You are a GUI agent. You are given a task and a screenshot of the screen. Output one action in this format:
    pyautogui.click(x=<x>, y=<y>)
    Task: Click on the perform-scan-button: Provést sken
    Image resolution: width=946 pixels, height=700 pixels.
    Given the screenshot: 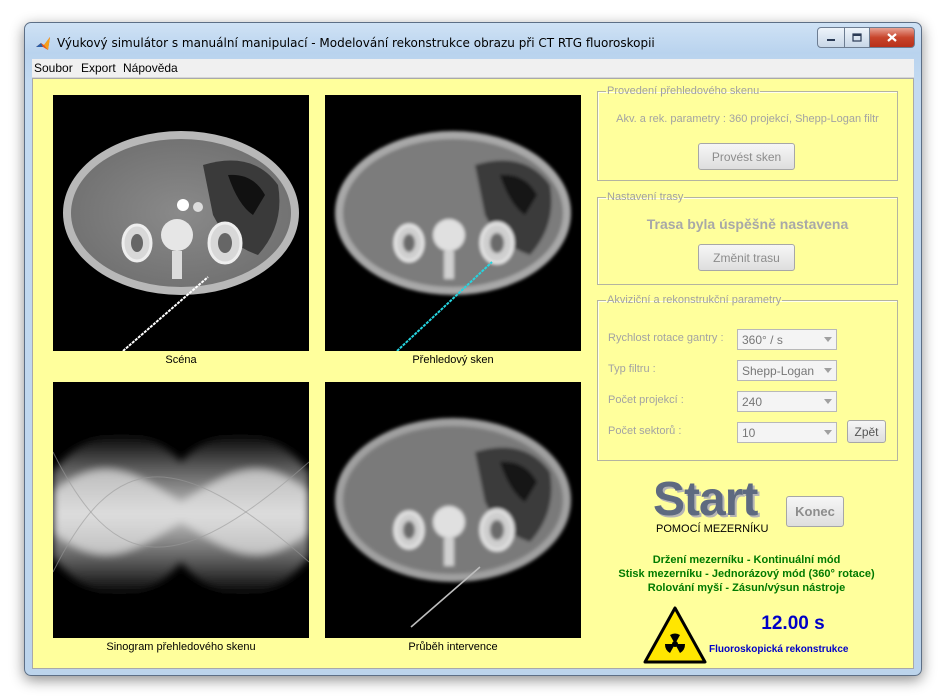 What is the action you would take?
    pyautogui.click(x=746, y=156)
    